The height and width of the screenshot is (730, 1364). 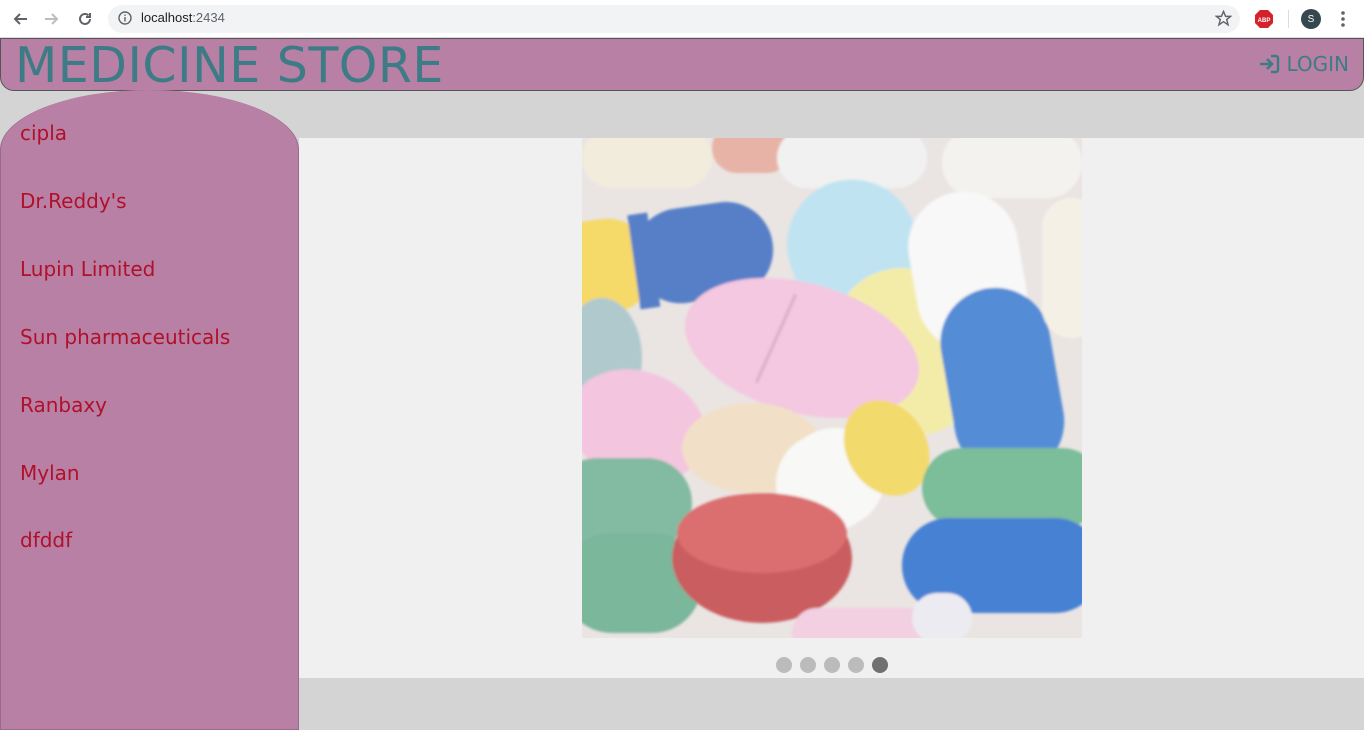 What do you see at coordinates (46, 540) in the screenshot?
I see `sidebar-item-dfddf: dfddf` at bounding box center [46, 540].